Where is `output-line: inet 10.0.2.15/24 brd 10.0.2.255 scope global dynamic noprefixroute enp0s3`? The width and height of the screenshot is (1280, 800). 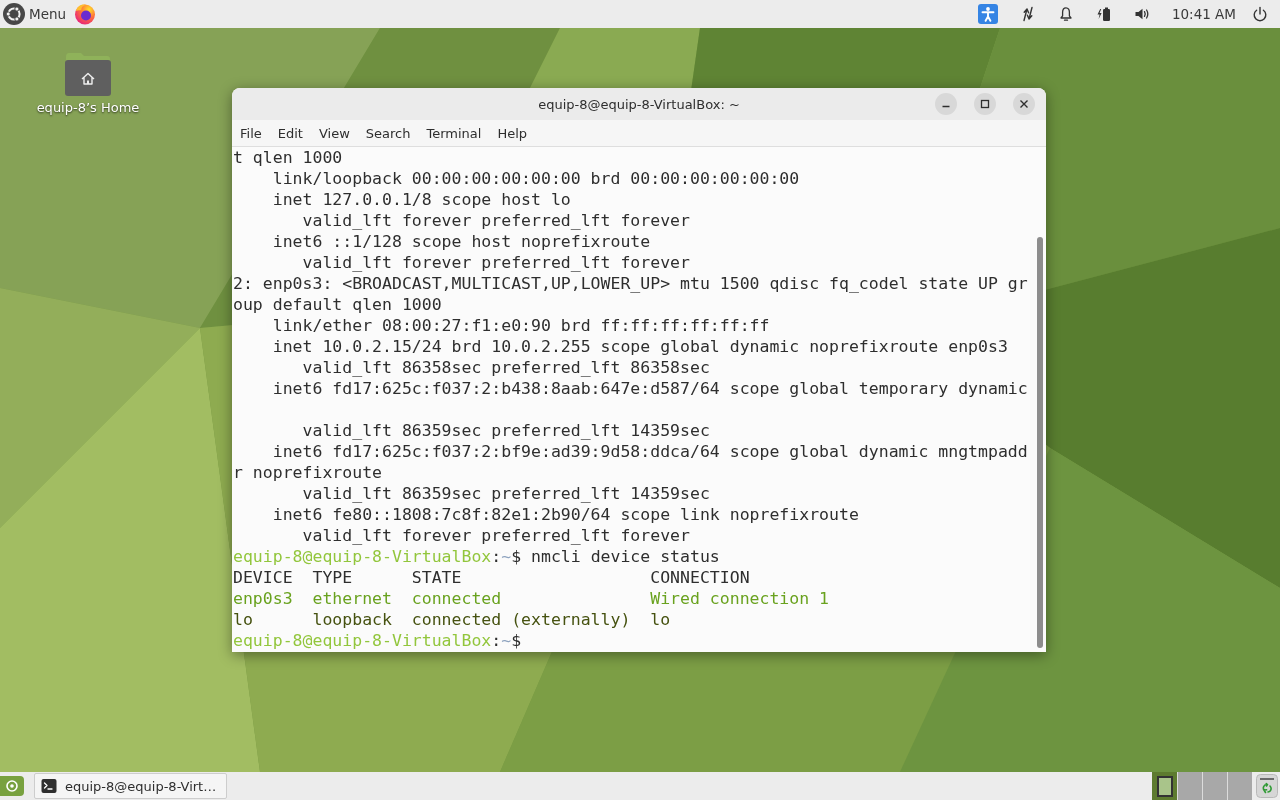 output-line: inet 10.0.2.15/24 brd 10.0.2.255 scope global dynamic noprefixroute enp0s3 is located at coordinates (640, 346).